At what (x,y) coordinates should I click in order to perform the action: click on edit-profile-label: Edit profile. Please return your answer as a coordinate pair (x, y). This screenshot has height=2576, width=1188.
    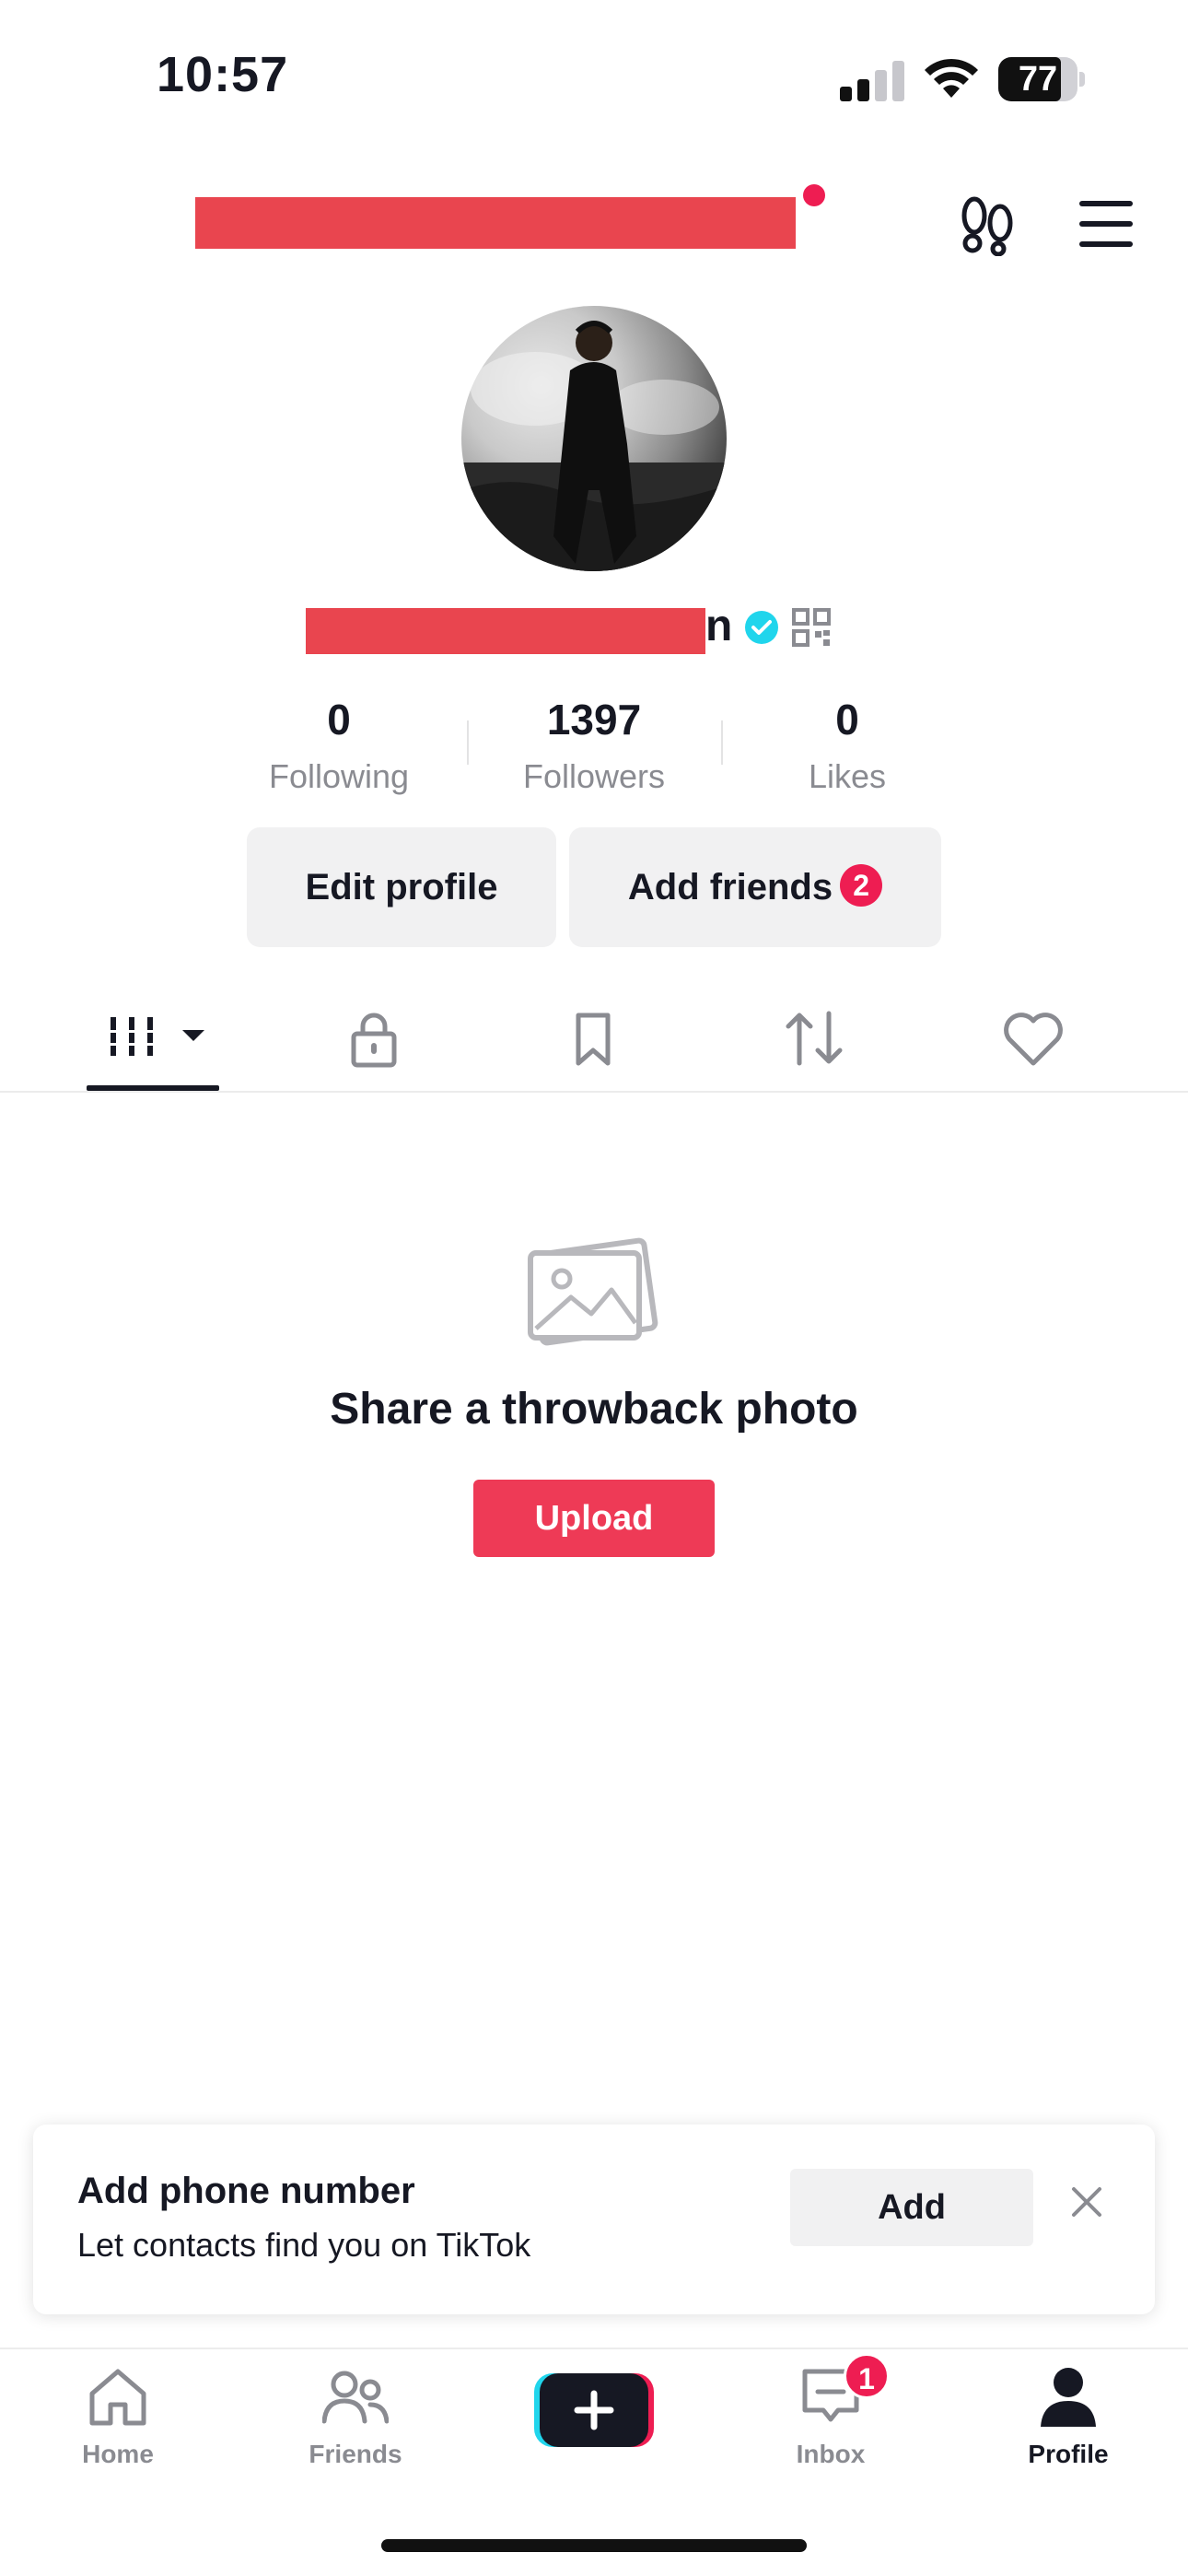
    Looking at the image, I should click on (401, 887).